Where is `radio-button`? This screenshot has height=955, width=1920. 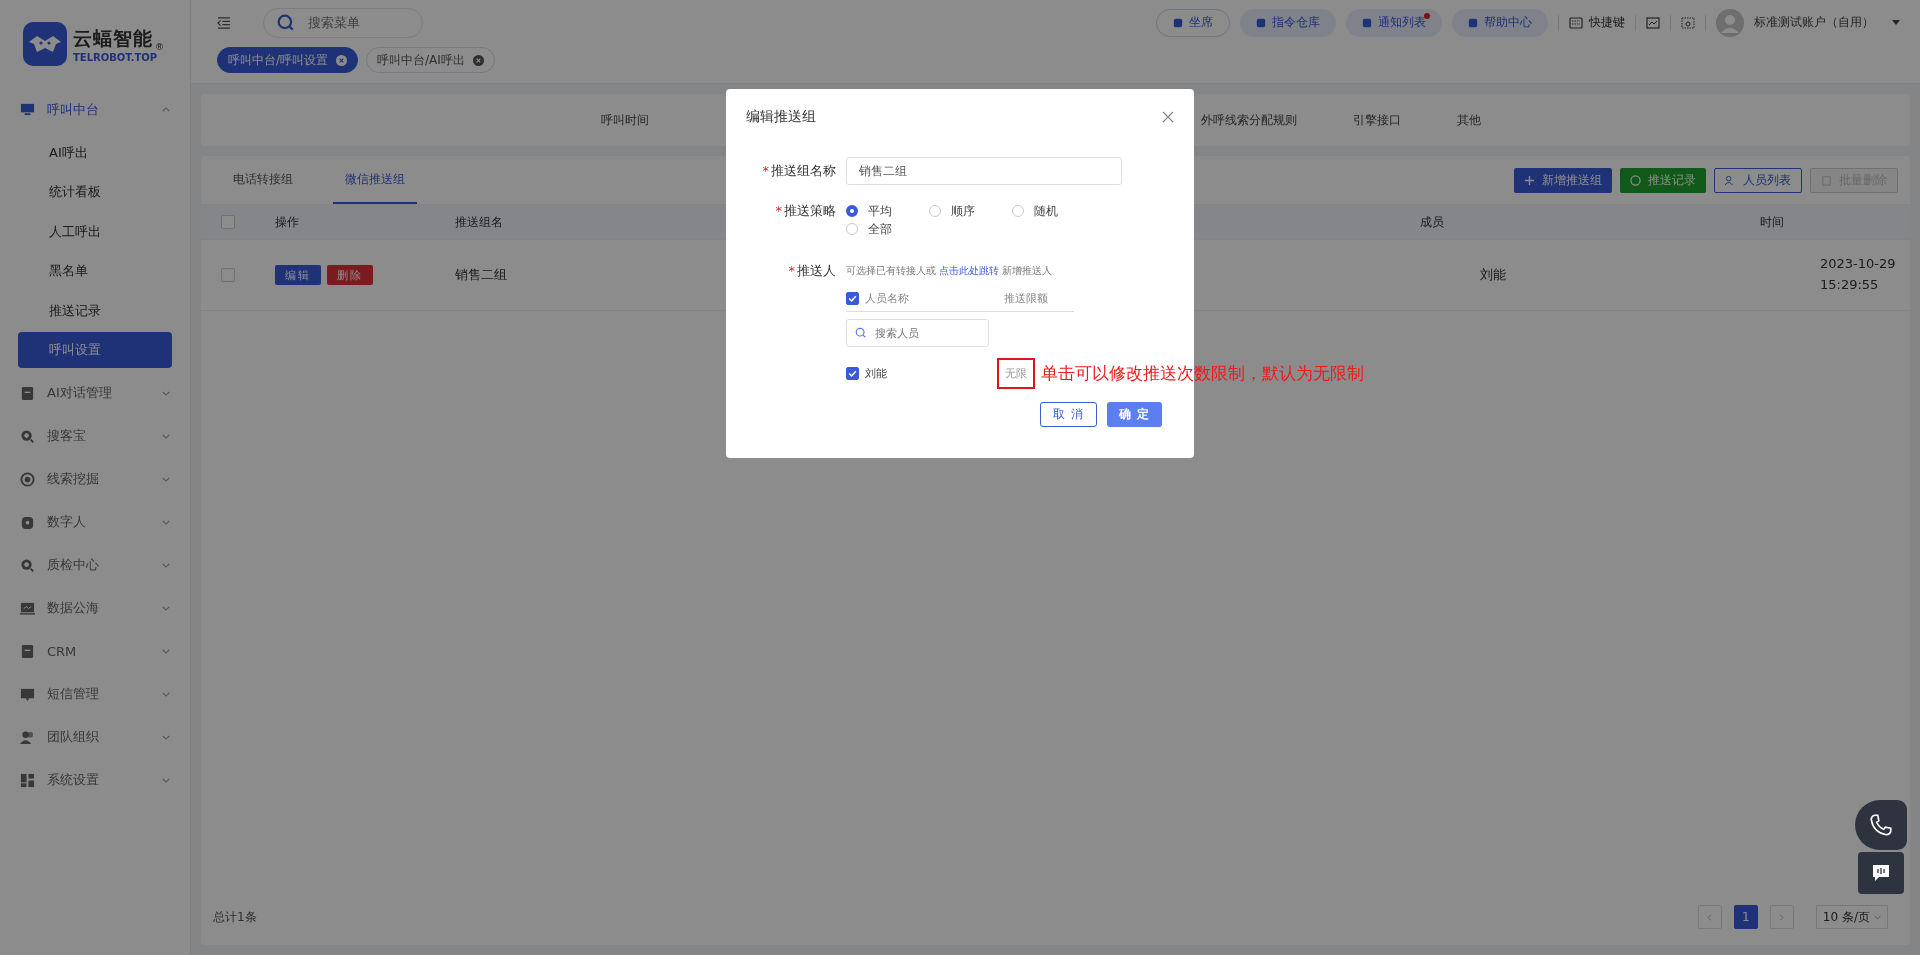 radio-button is located at coordinates (852, 211).